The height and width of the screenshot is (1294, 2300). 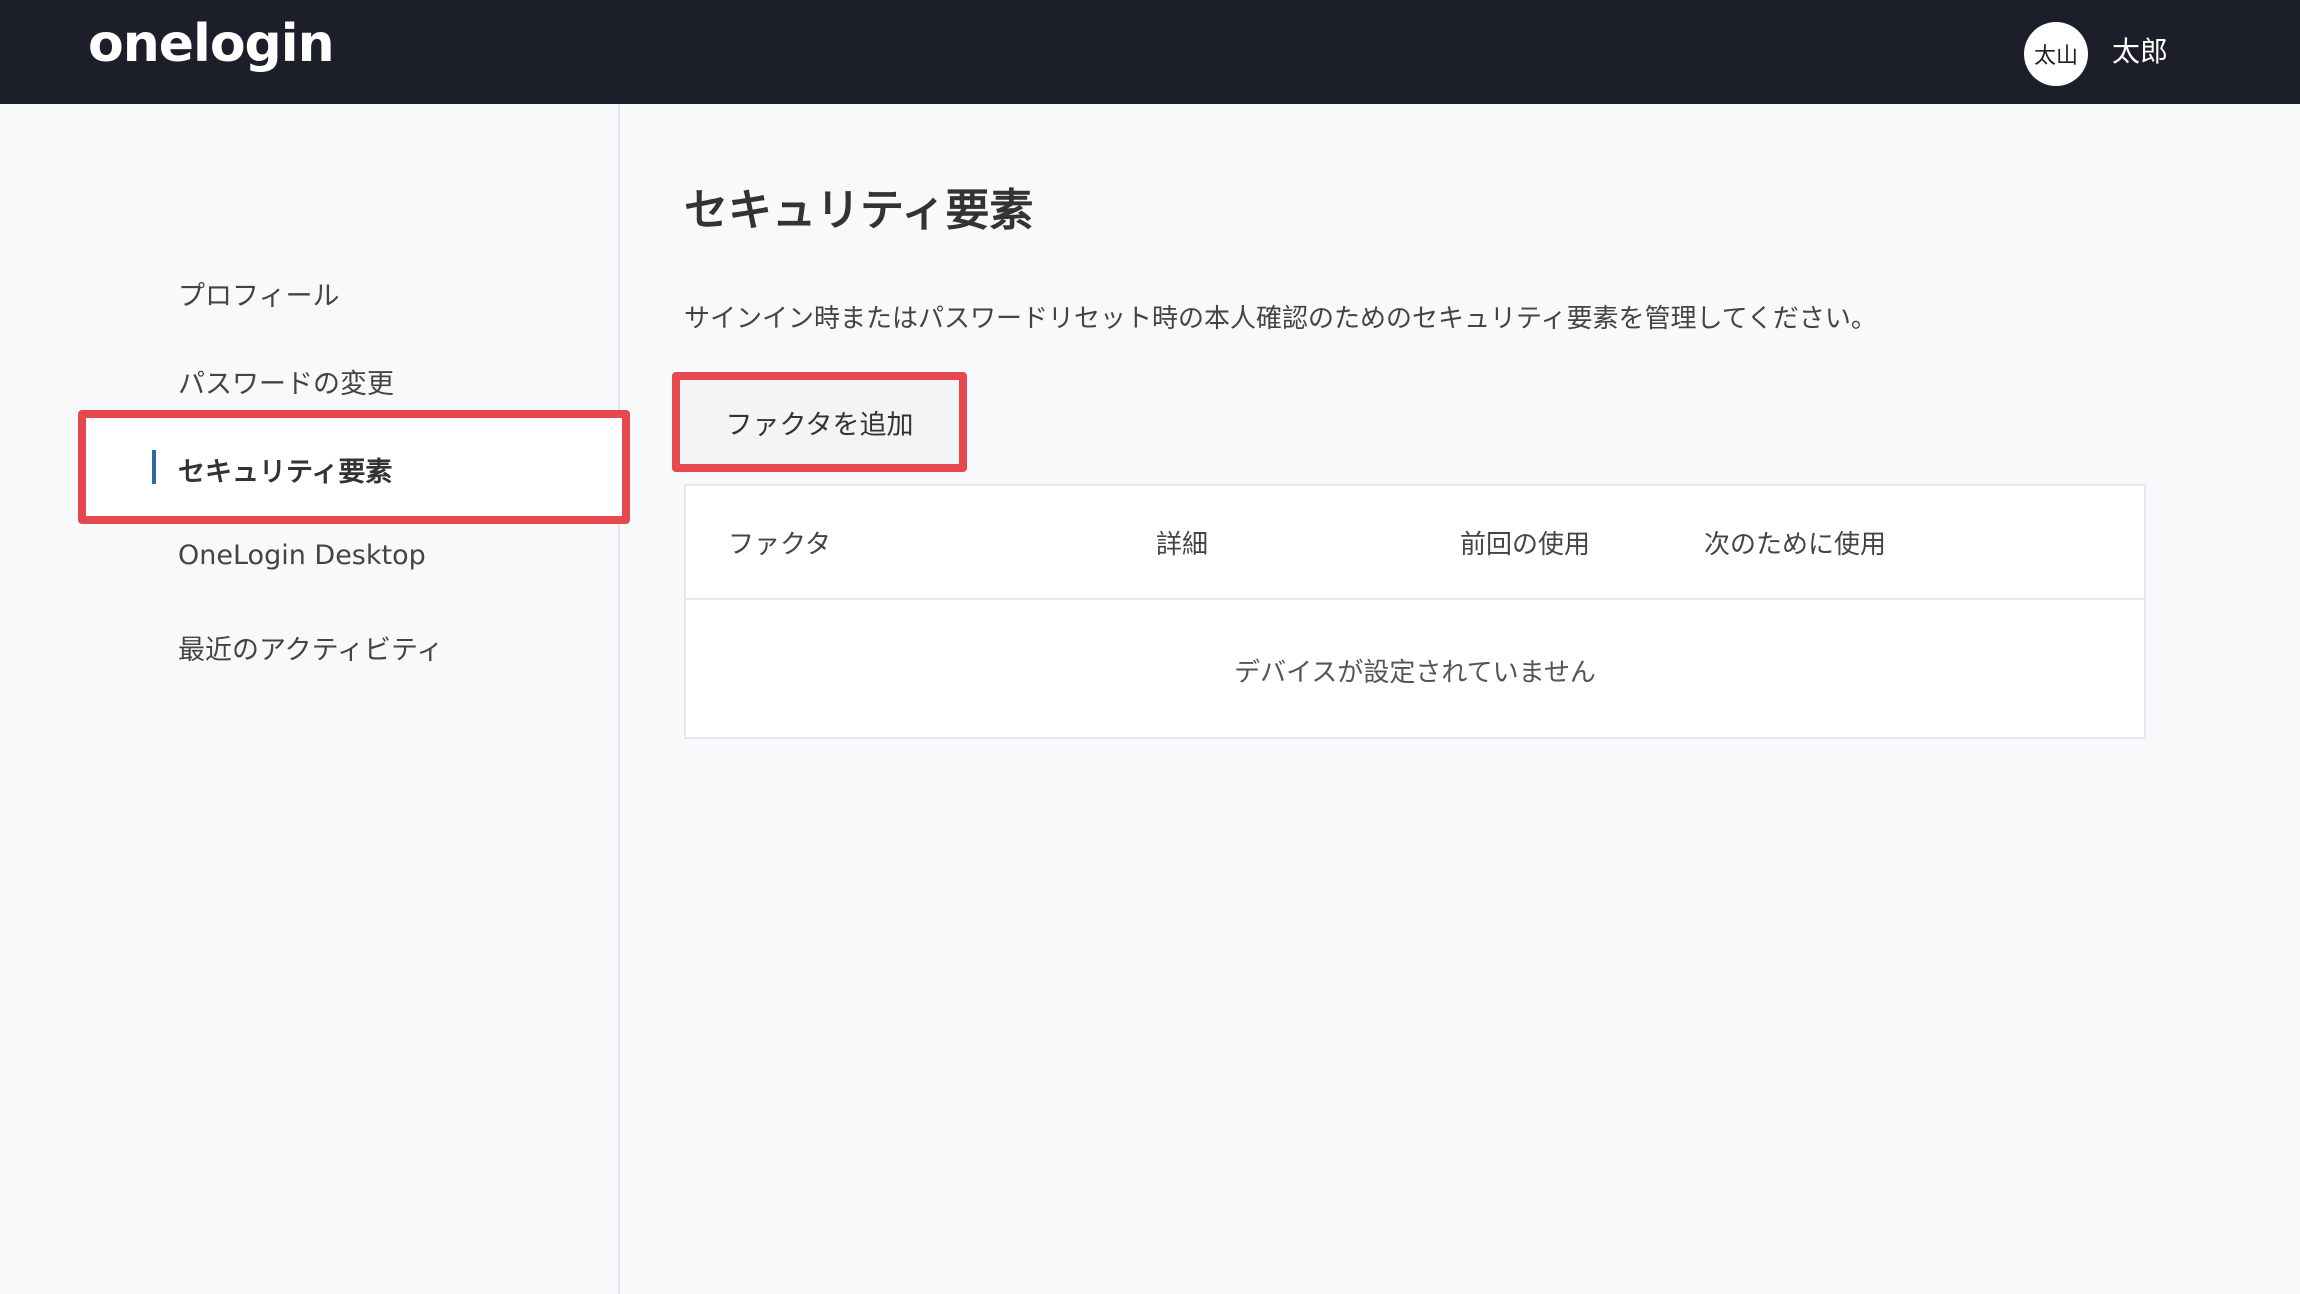 I want to click on page-title: セキュリティ要素, so click(x=859, y=210).